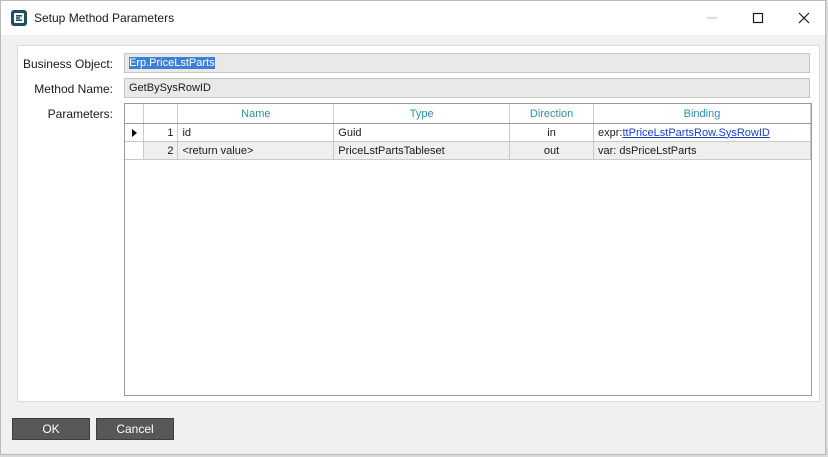 The width and height of the screenshot is (828, 457). I want to click on row-indicator-header, so click(135, 114).